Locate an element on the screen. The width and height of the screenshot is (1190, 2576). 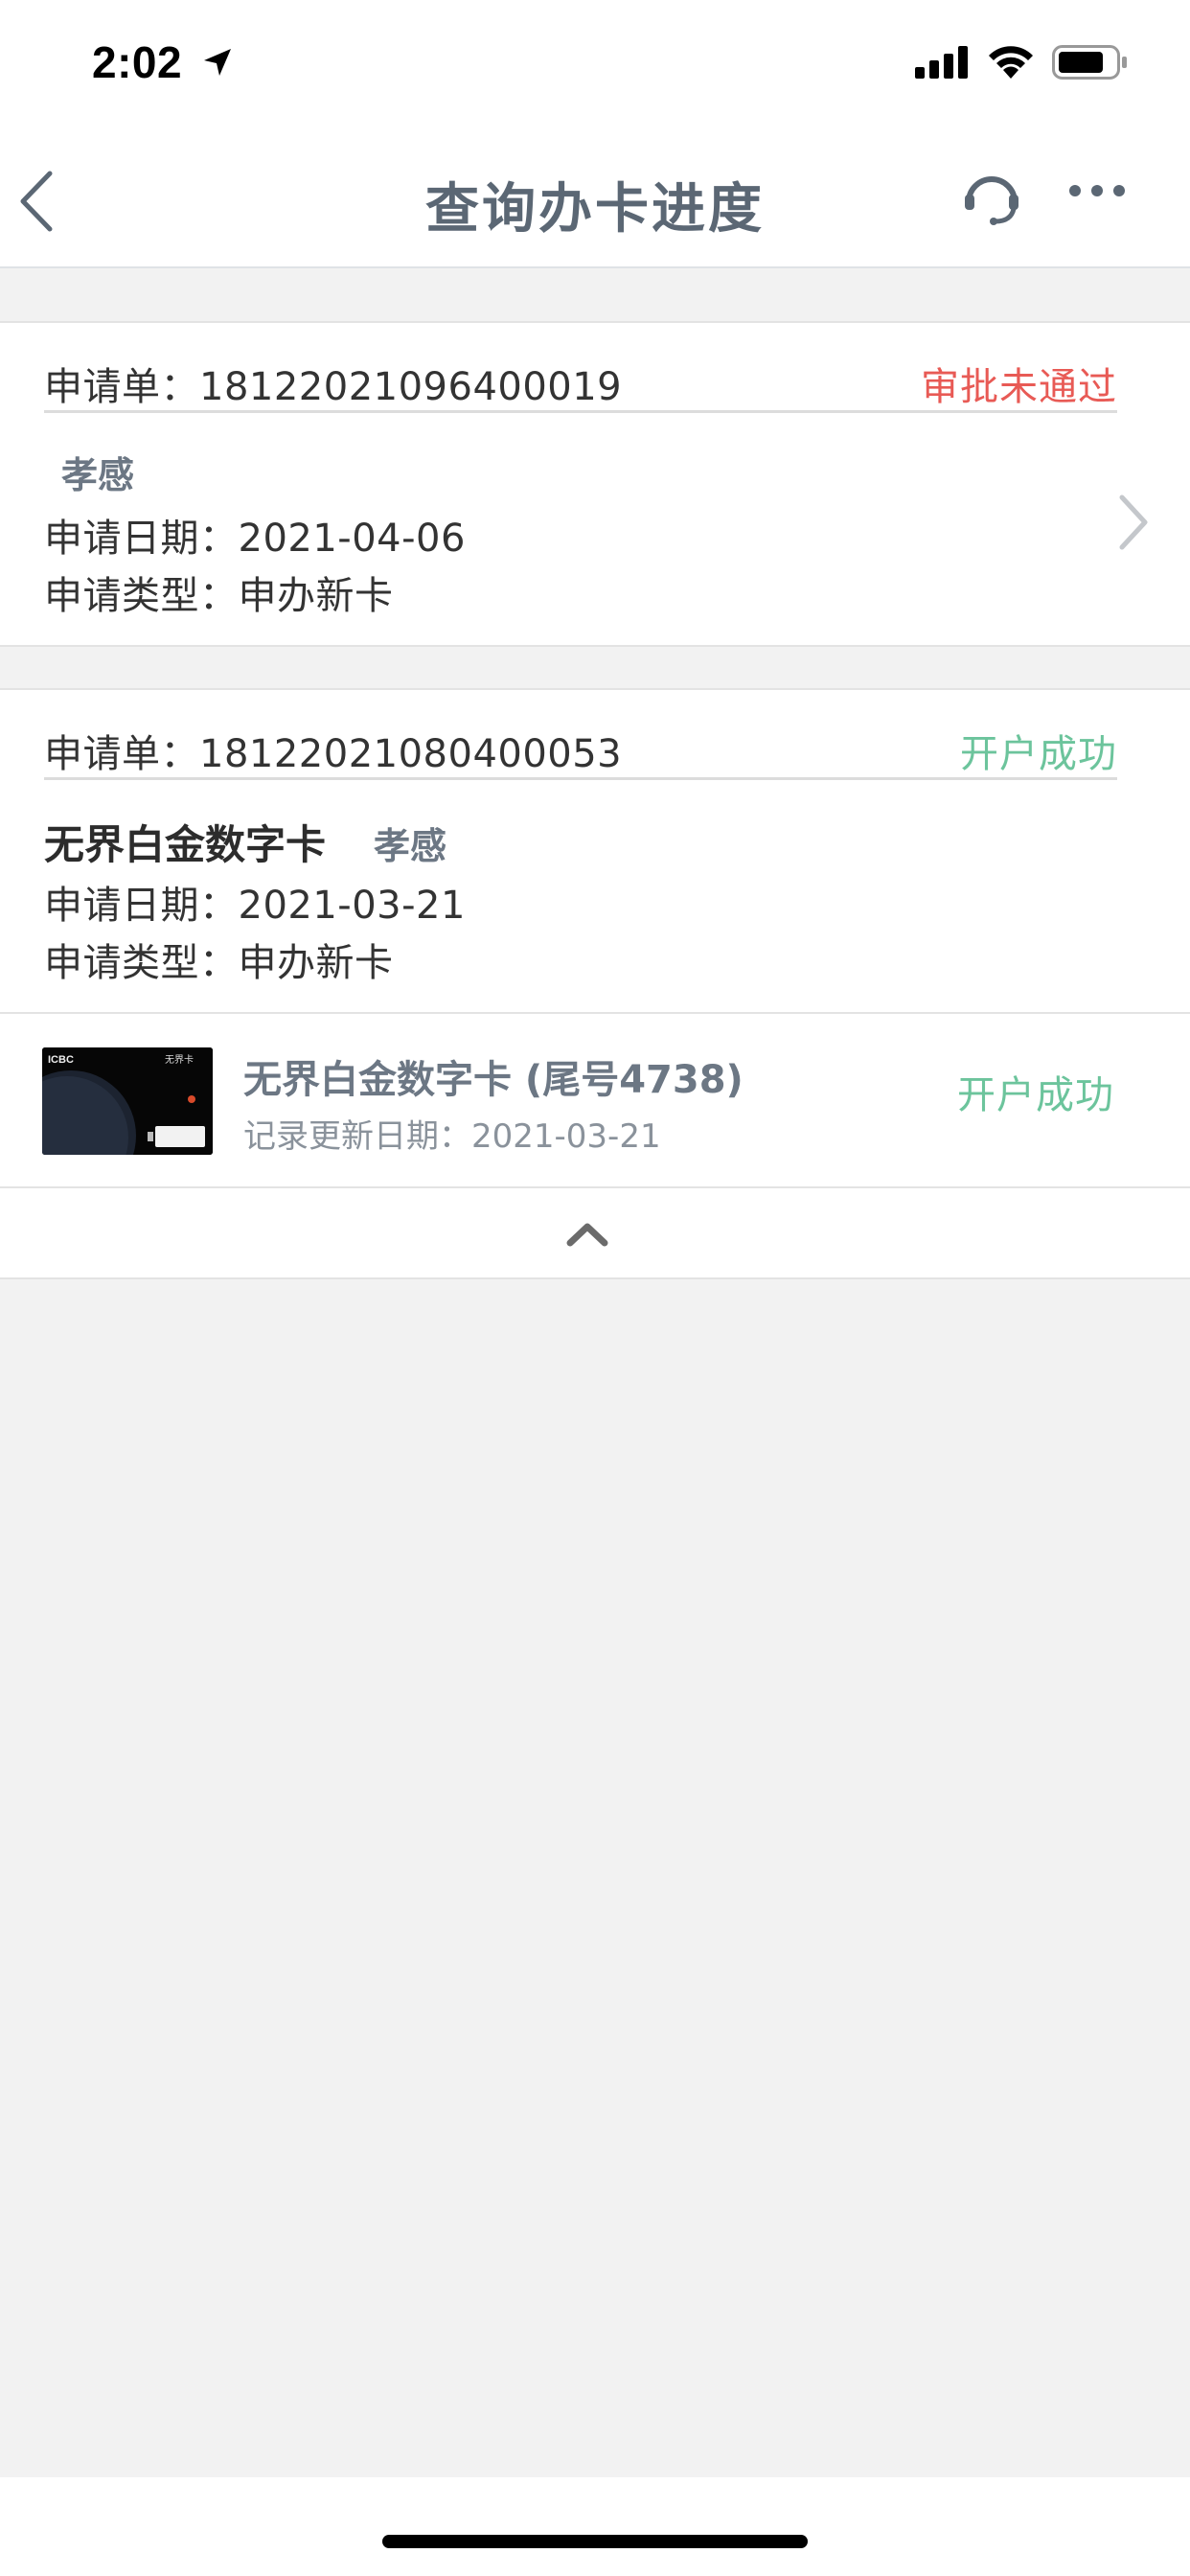
status-time: 2:02 is located at coordinates (137, 62).